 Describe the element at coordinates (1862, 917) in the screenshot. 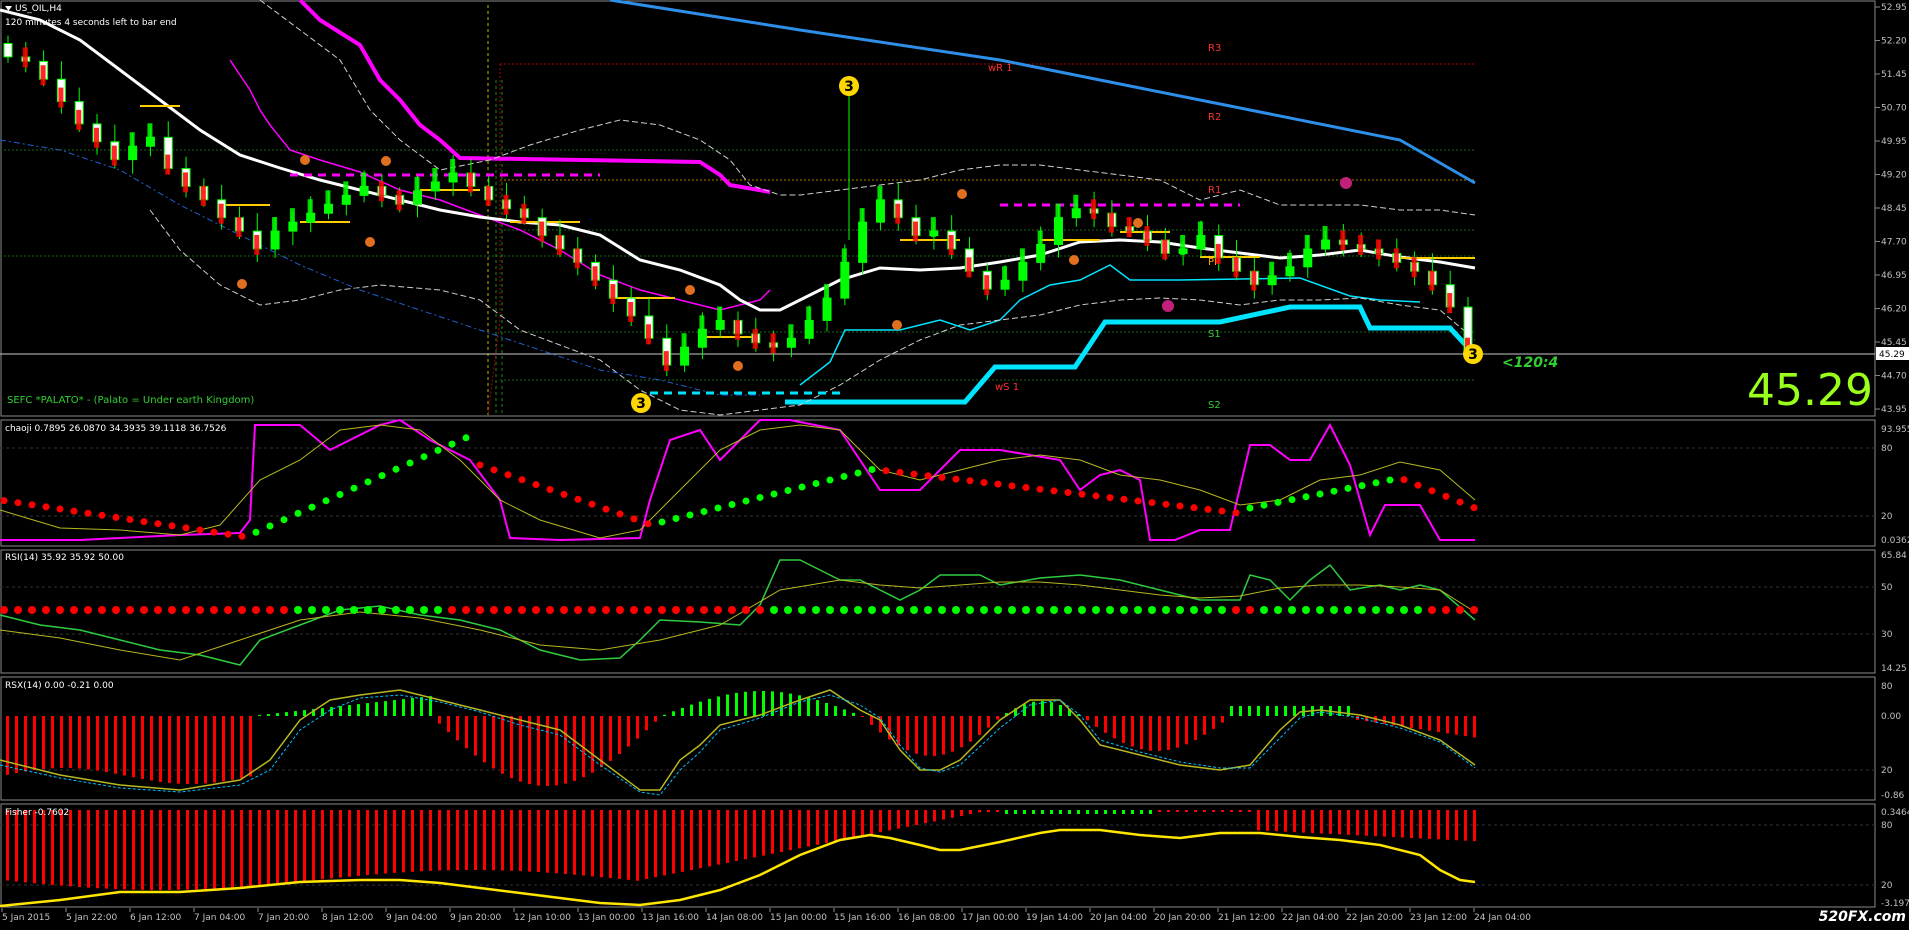

I see `watermark: 520FX.com` at that location.